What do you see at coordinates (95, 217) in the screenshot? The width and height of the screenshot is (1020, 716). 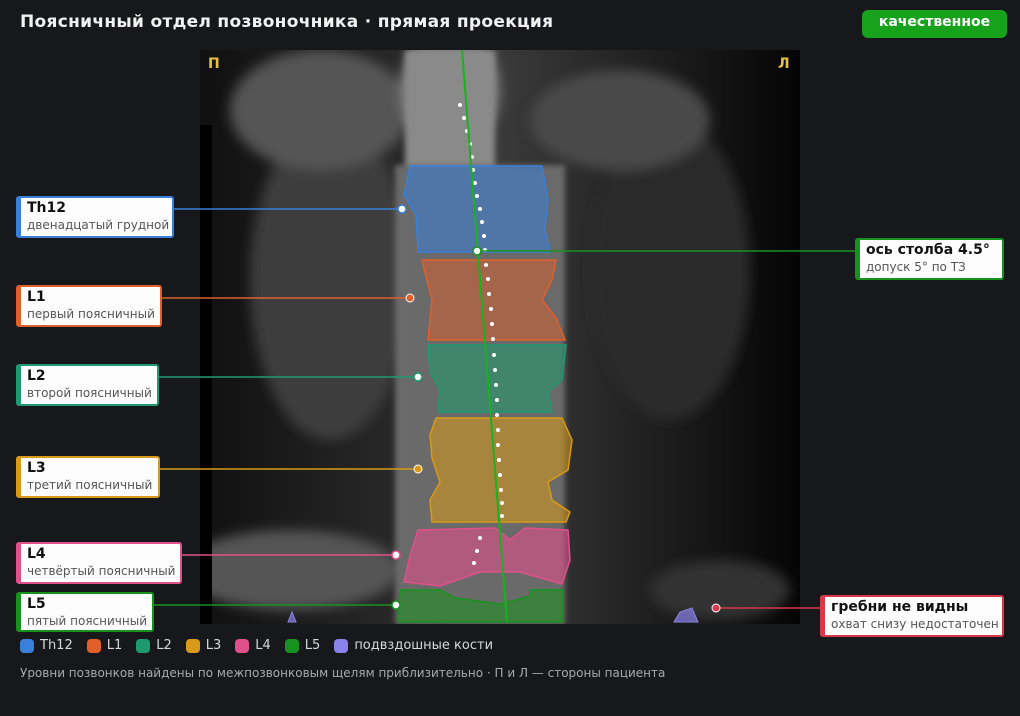 I see `callout-th12: Th12 двенадцатый грудной` at bounding box center [95, 217].